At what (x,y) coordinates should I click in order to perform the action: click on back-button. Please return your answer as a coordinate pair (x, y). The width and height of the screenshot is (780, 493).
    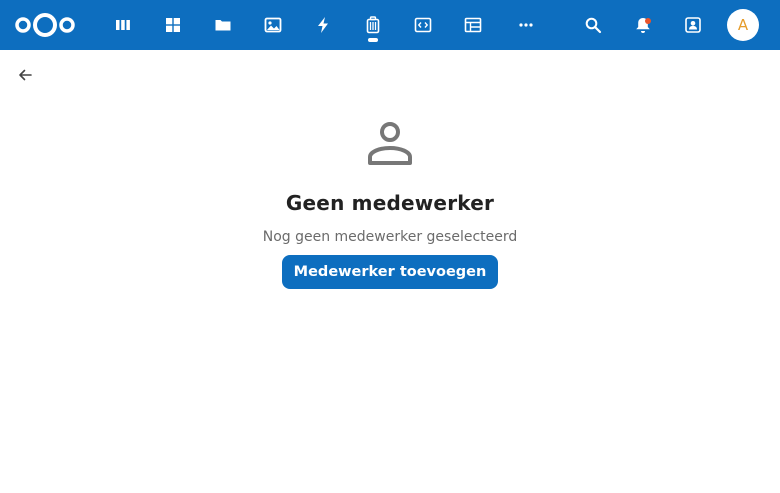
    Looking at the image, I should click on (25, 75).